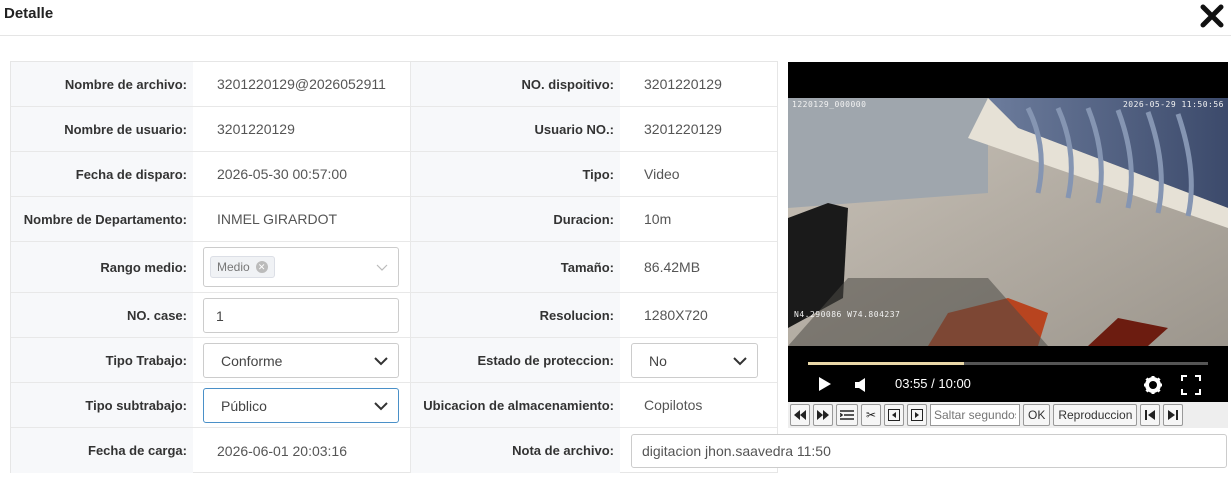  What do you see at coordinates (1212, 18) in the screenshot?
I see `close-icon` at bounding box center [1212, 18].